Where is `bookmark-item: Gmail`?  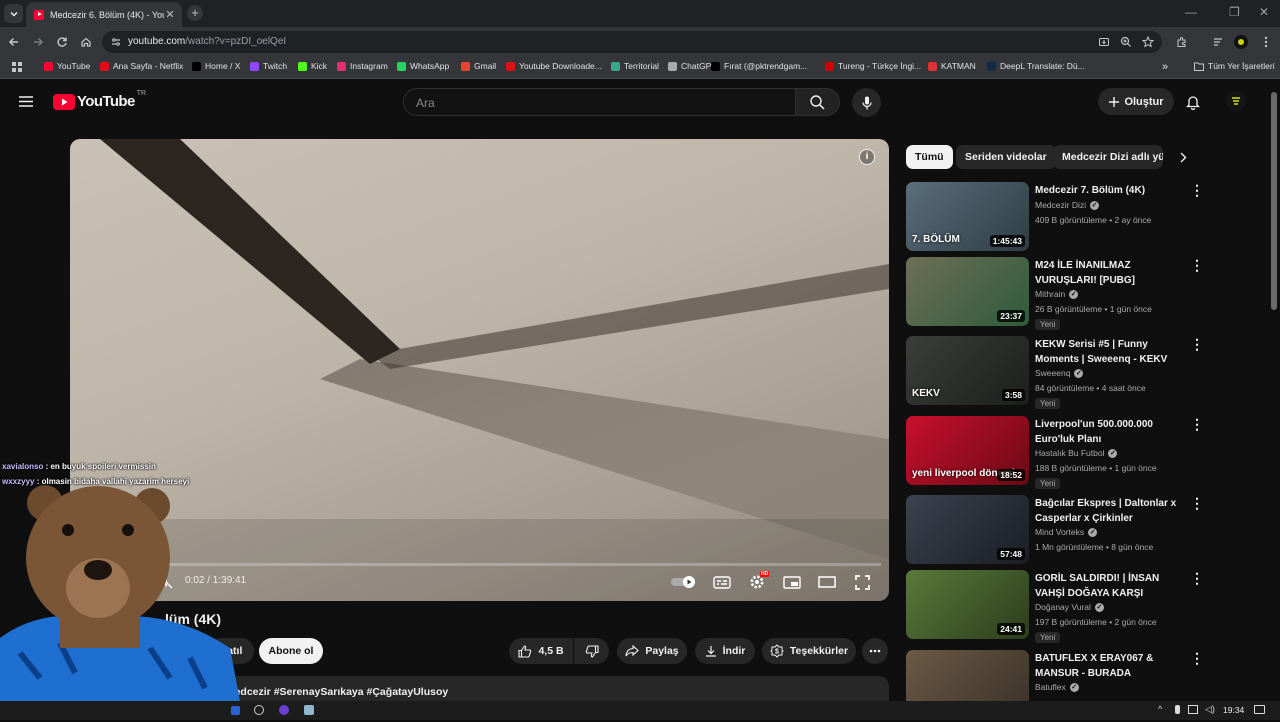
bookmark-item: Gmail is located at coordinates (478, 66).